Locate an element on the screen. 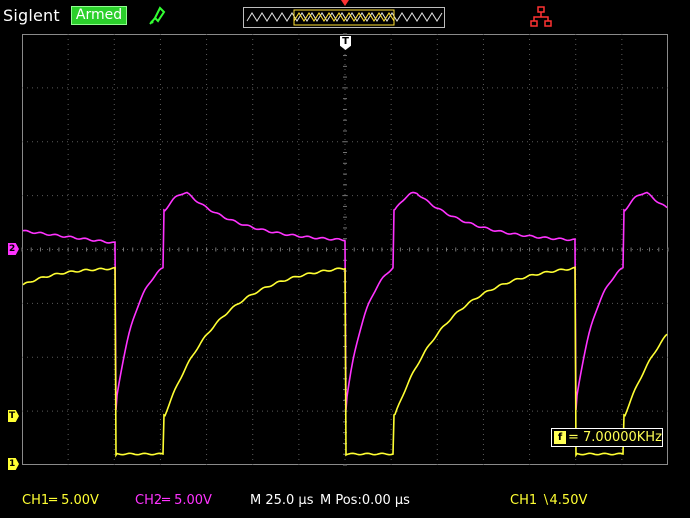  frequency-value: = 7.00000KHz is located at coordinates (615, 437).